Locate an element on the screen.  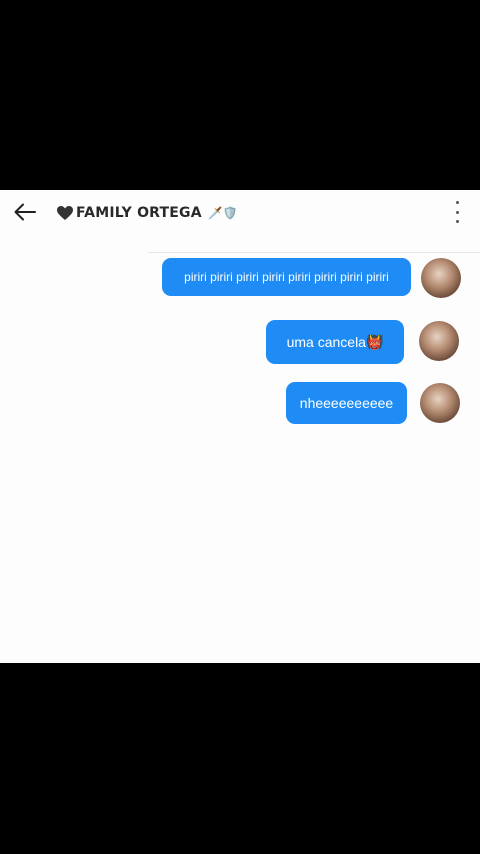
group-name: FAMILY ORTEGA is located at coordinates (139, 213).